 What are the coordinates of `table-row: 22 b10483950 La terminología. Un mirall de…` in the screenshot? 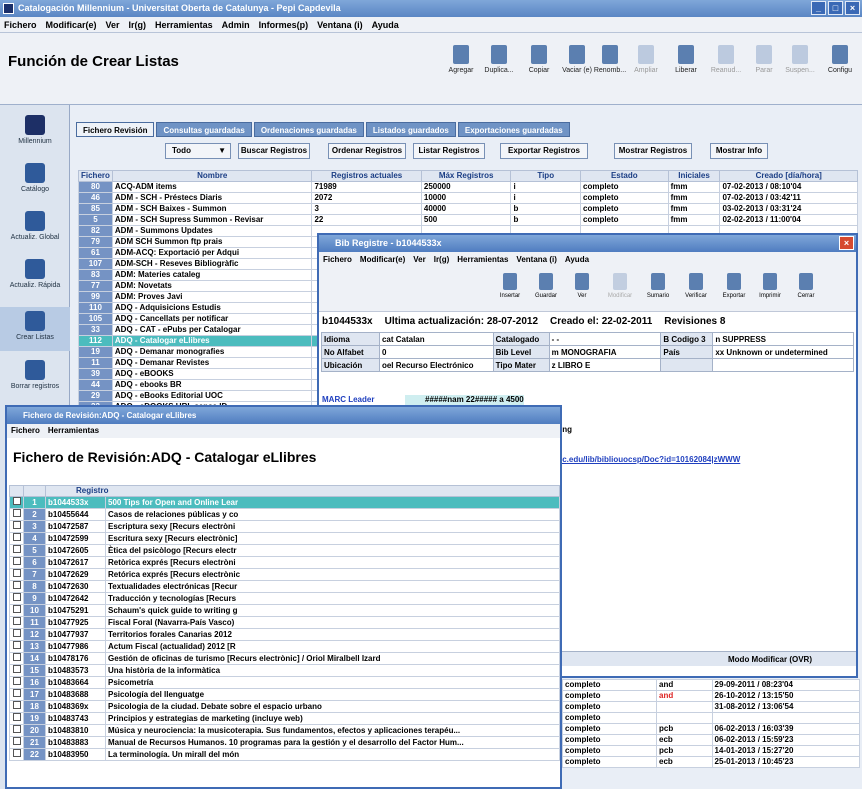 It's located at (284, 754).